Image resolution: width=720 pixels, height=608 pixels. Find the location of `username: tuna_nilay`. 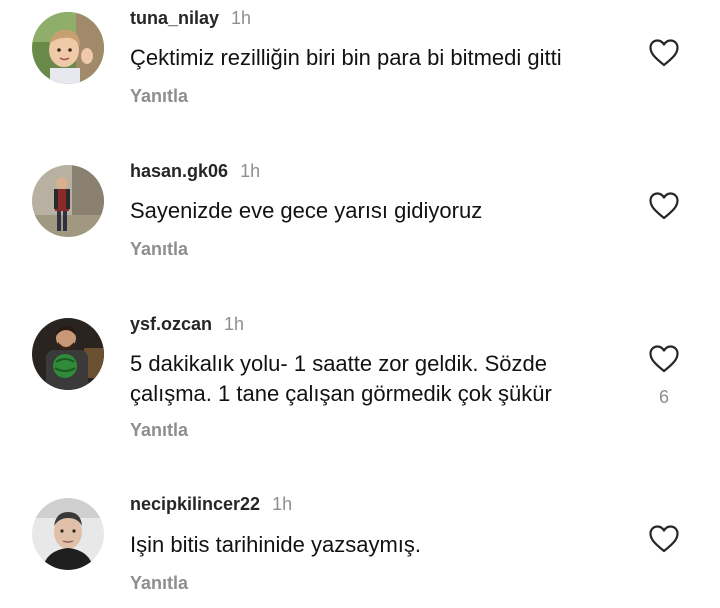

username: tuna_nilay is located at coordinates (174, 18).